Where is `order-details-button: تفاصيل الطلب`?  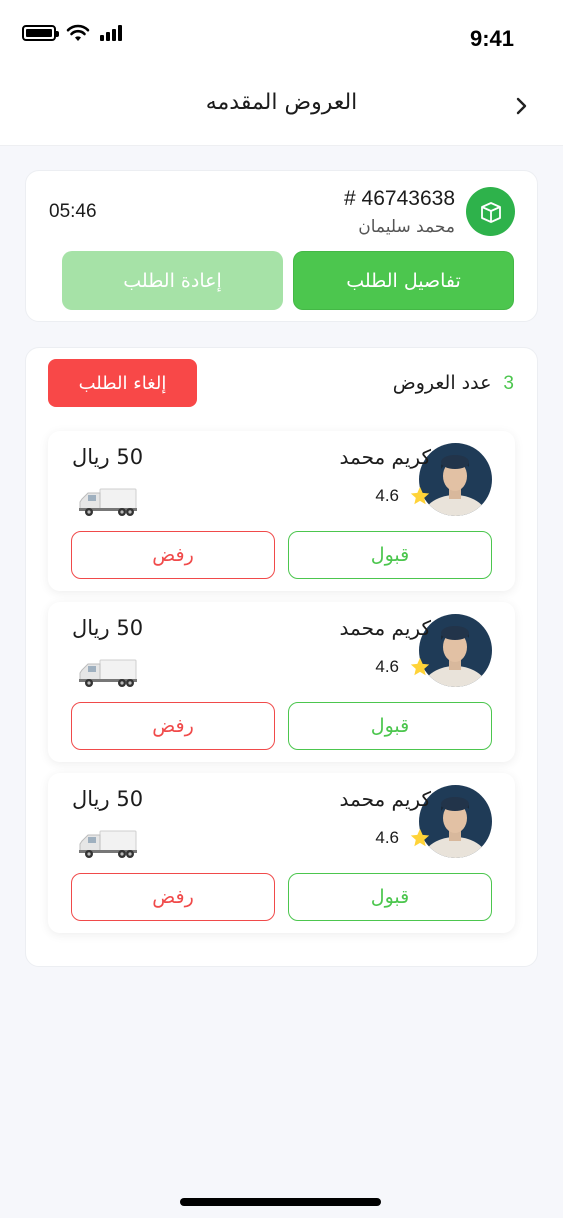 order-details-button: تفاصيل الطلب is located at coordinates (403, 280).